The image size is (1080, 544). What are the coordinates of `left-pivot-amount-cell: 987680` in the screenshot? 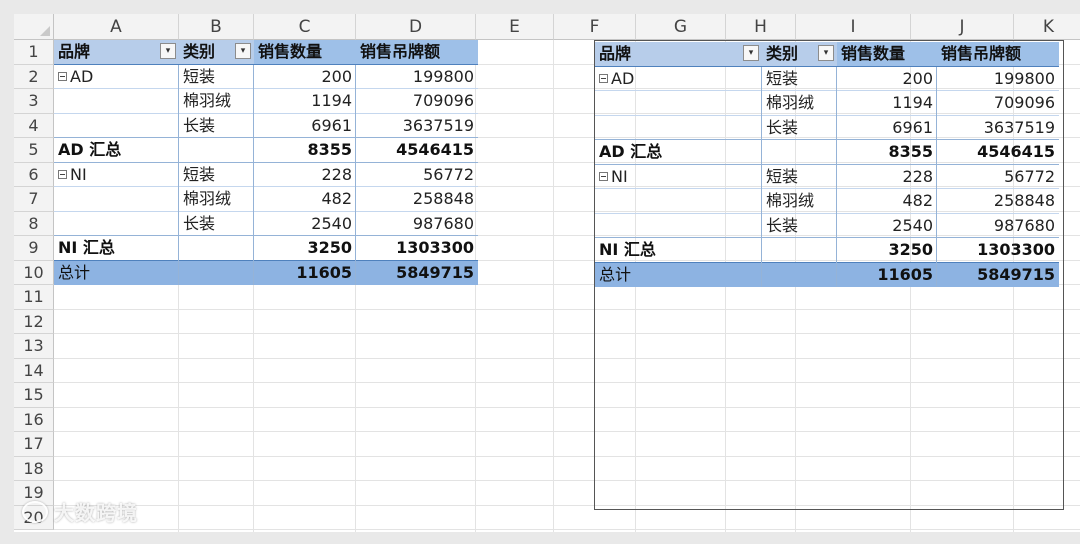 It's located at (417, 224).